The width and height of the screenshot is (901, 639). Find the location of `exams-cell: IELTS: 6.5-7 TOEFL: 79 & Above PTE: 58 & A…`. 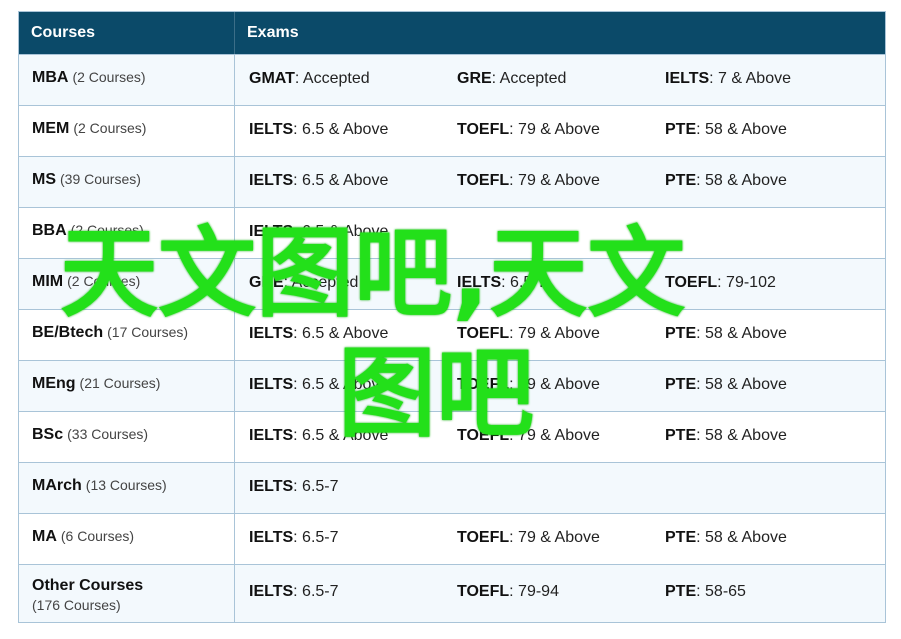

exams-cell: IELTS: 6.5-7 TOEFL: 79 & Above PTE: 58 & A… is located at coordinates (560, 539).